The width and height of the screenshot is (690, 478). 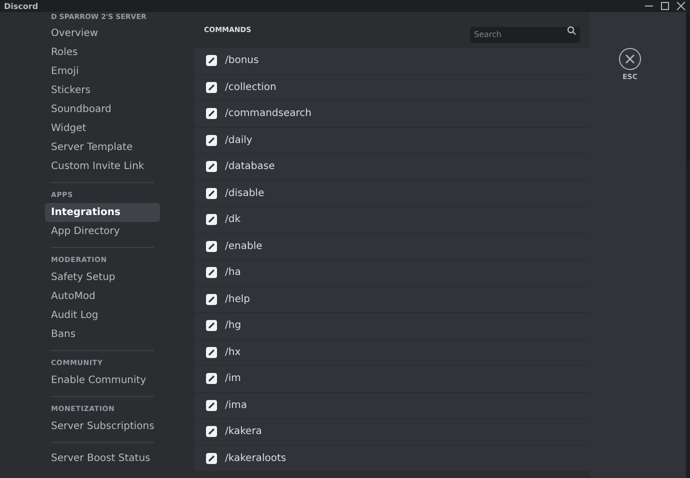 What do you see at coordinates (250, 166) in the screenshot?
I see `command-name: /database` at bounding box center [250, 166].